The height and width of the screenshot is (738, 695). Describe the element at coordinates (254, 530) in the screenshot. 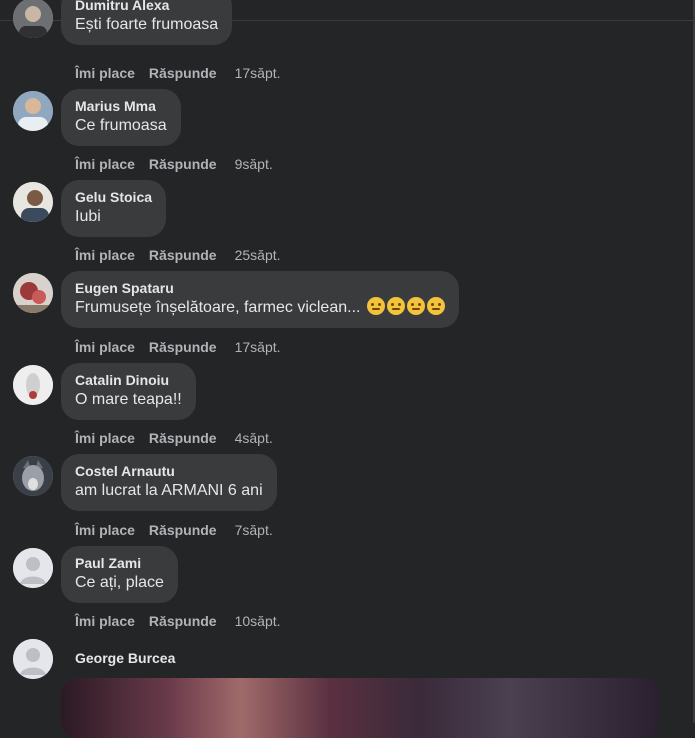

I see `comment-time: 7săpt.` at that location.